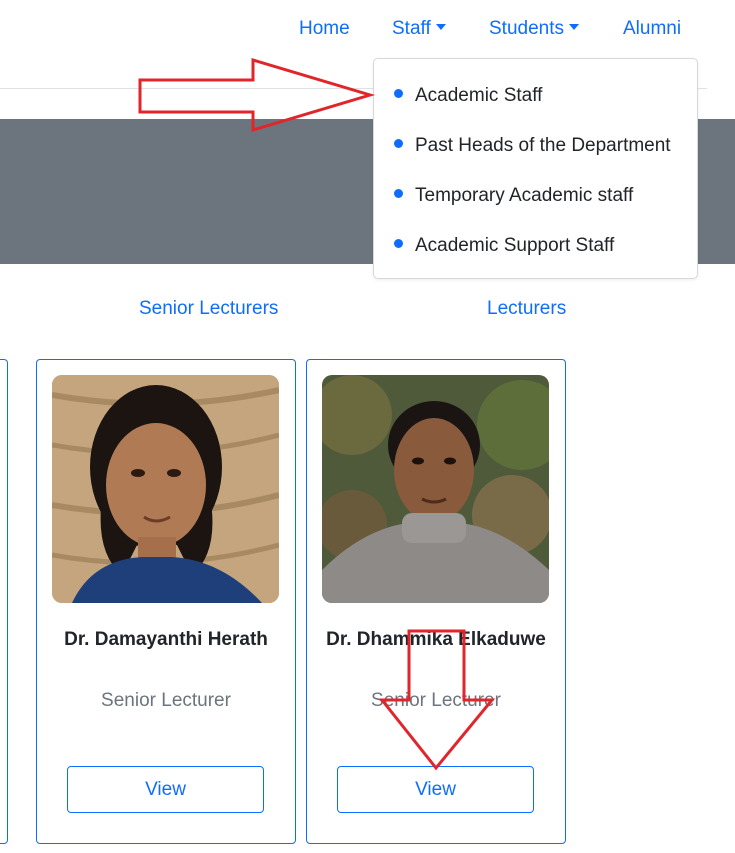  I want to click on staff-name: Dr. Dhammika Elkaduwe, so click(436, 639).